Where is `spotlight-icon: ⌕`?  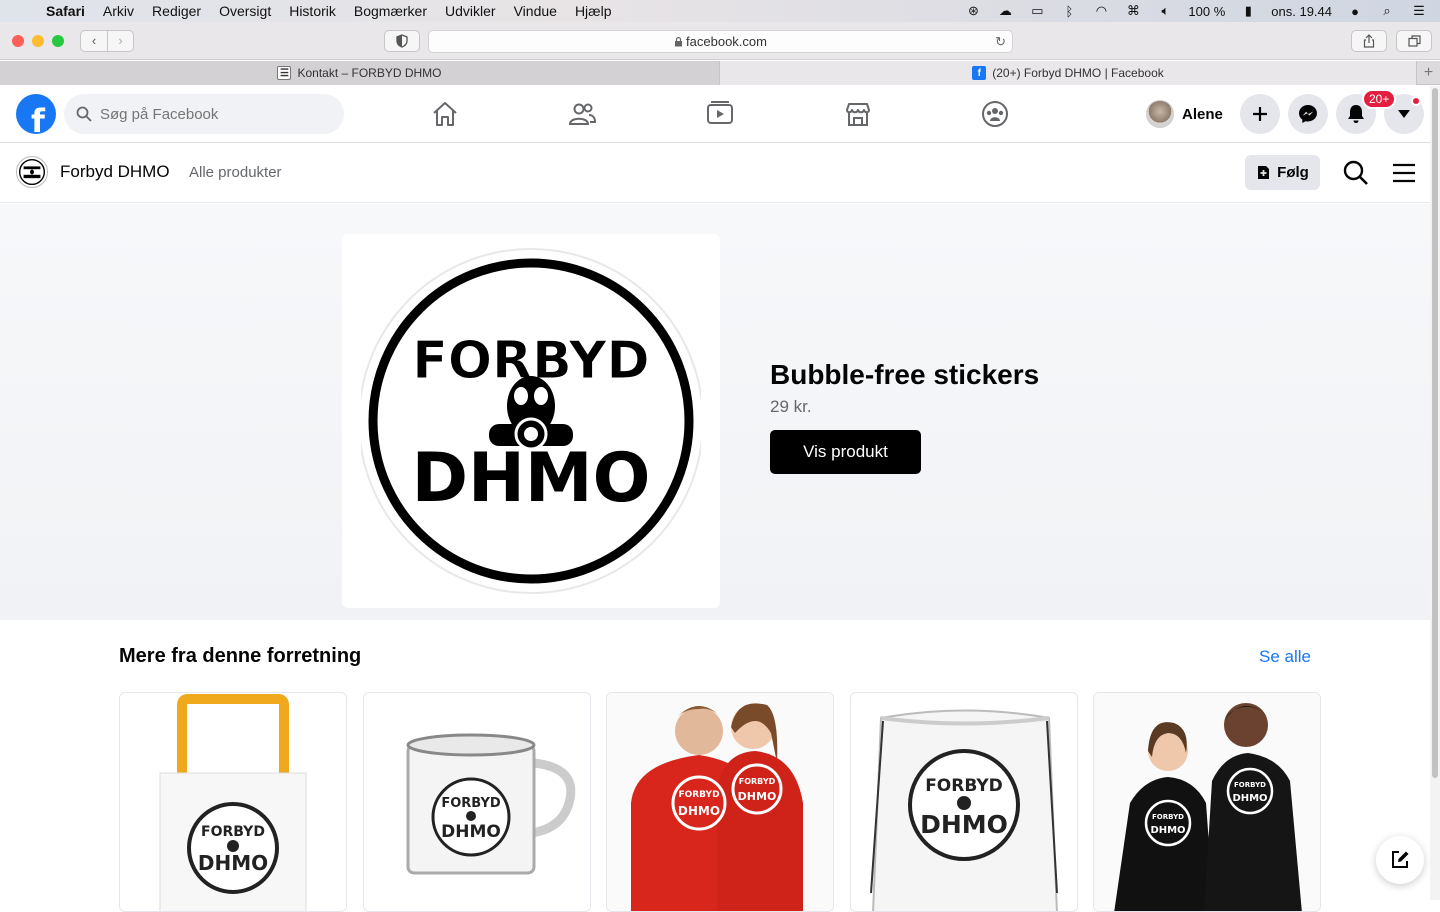 spotlight-icon: ⌕ is located at coordinates (1387, 10).